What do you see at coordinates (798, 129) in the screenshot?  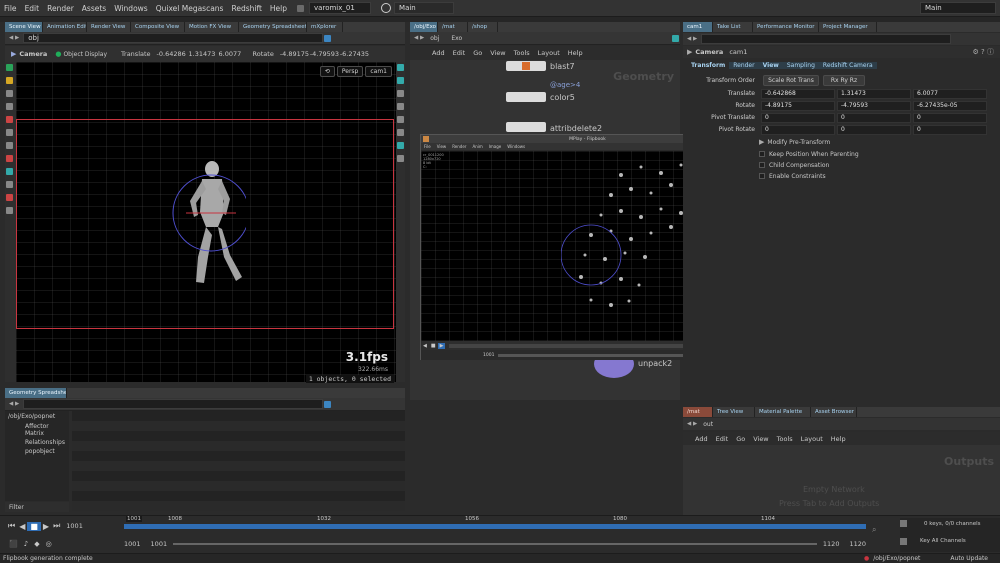 I see `param-pivot-rotate-x: 0` at bounding box center [798, 129].